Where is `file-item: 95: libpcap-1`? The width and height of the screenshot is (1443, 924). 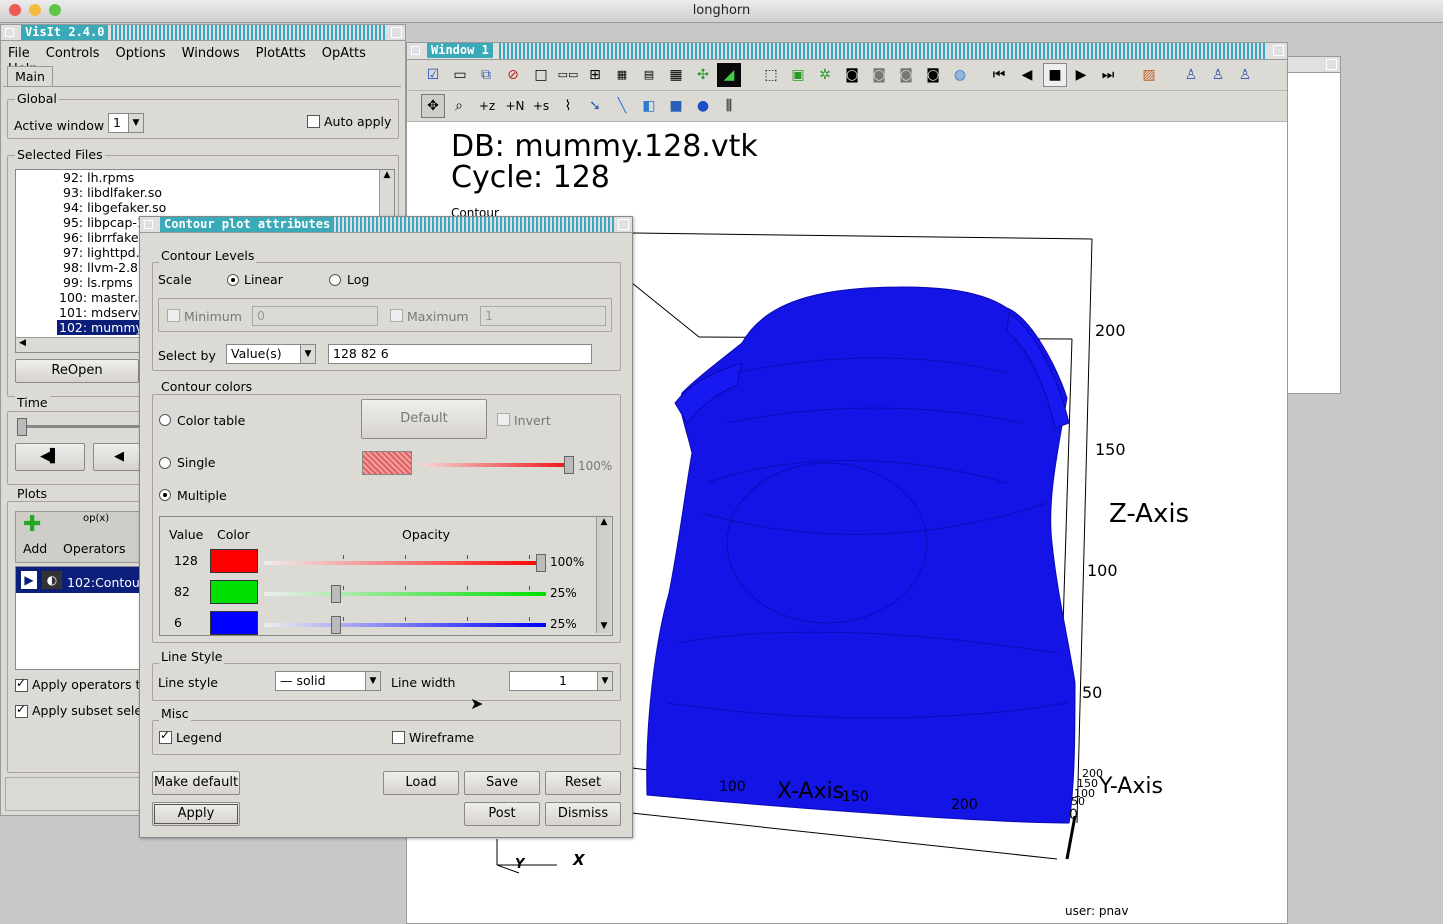
file-item: 95: libpcap-1 is located at coordinates (104, 222).